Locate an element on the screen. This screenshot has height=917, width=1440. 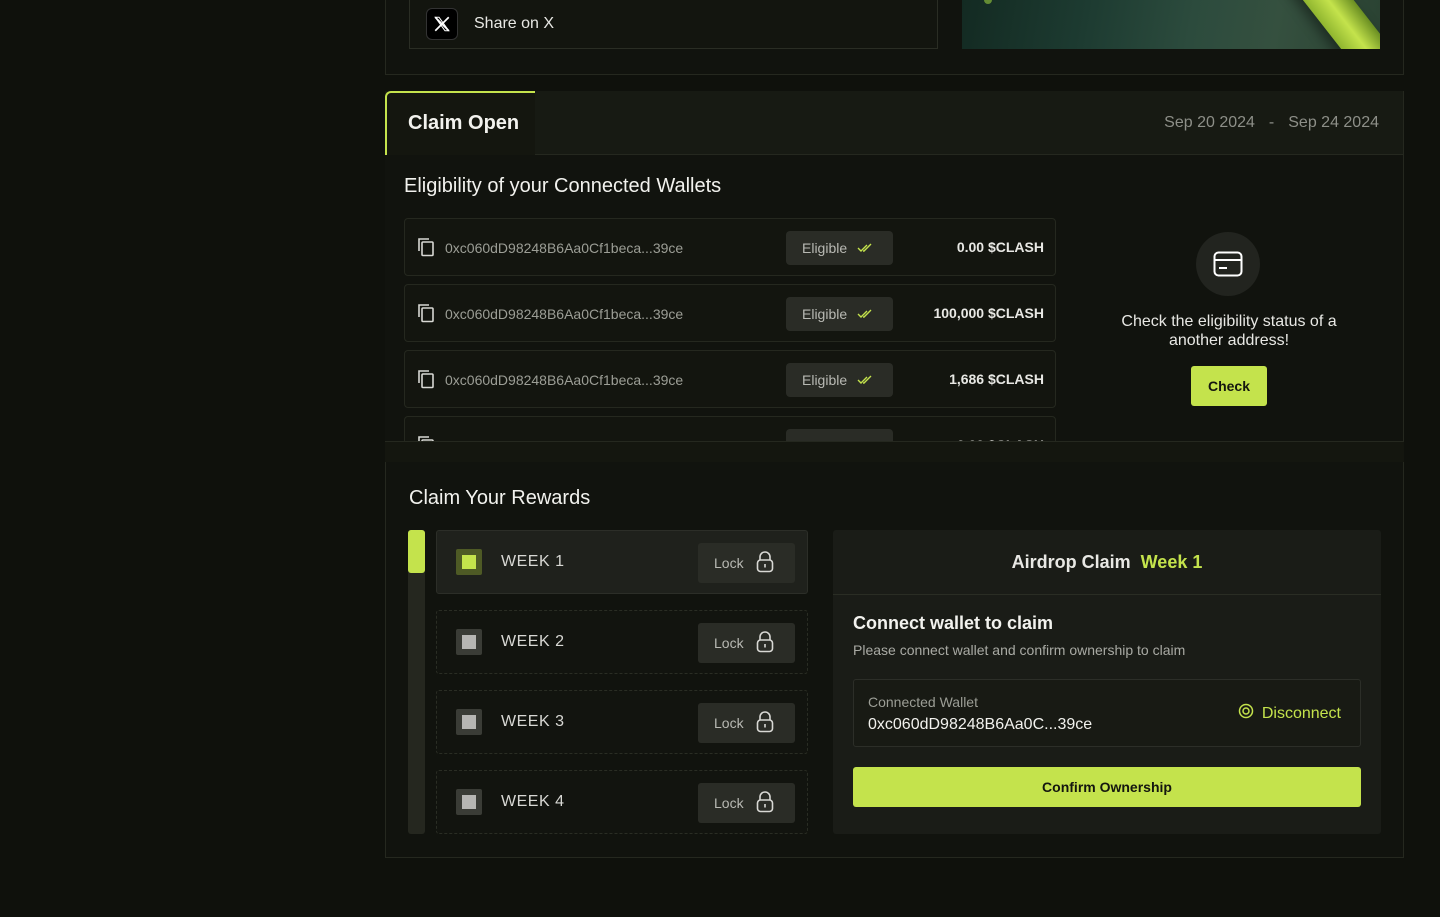
disconnect-button: Disconnect is located at coordinates (1289, 713).